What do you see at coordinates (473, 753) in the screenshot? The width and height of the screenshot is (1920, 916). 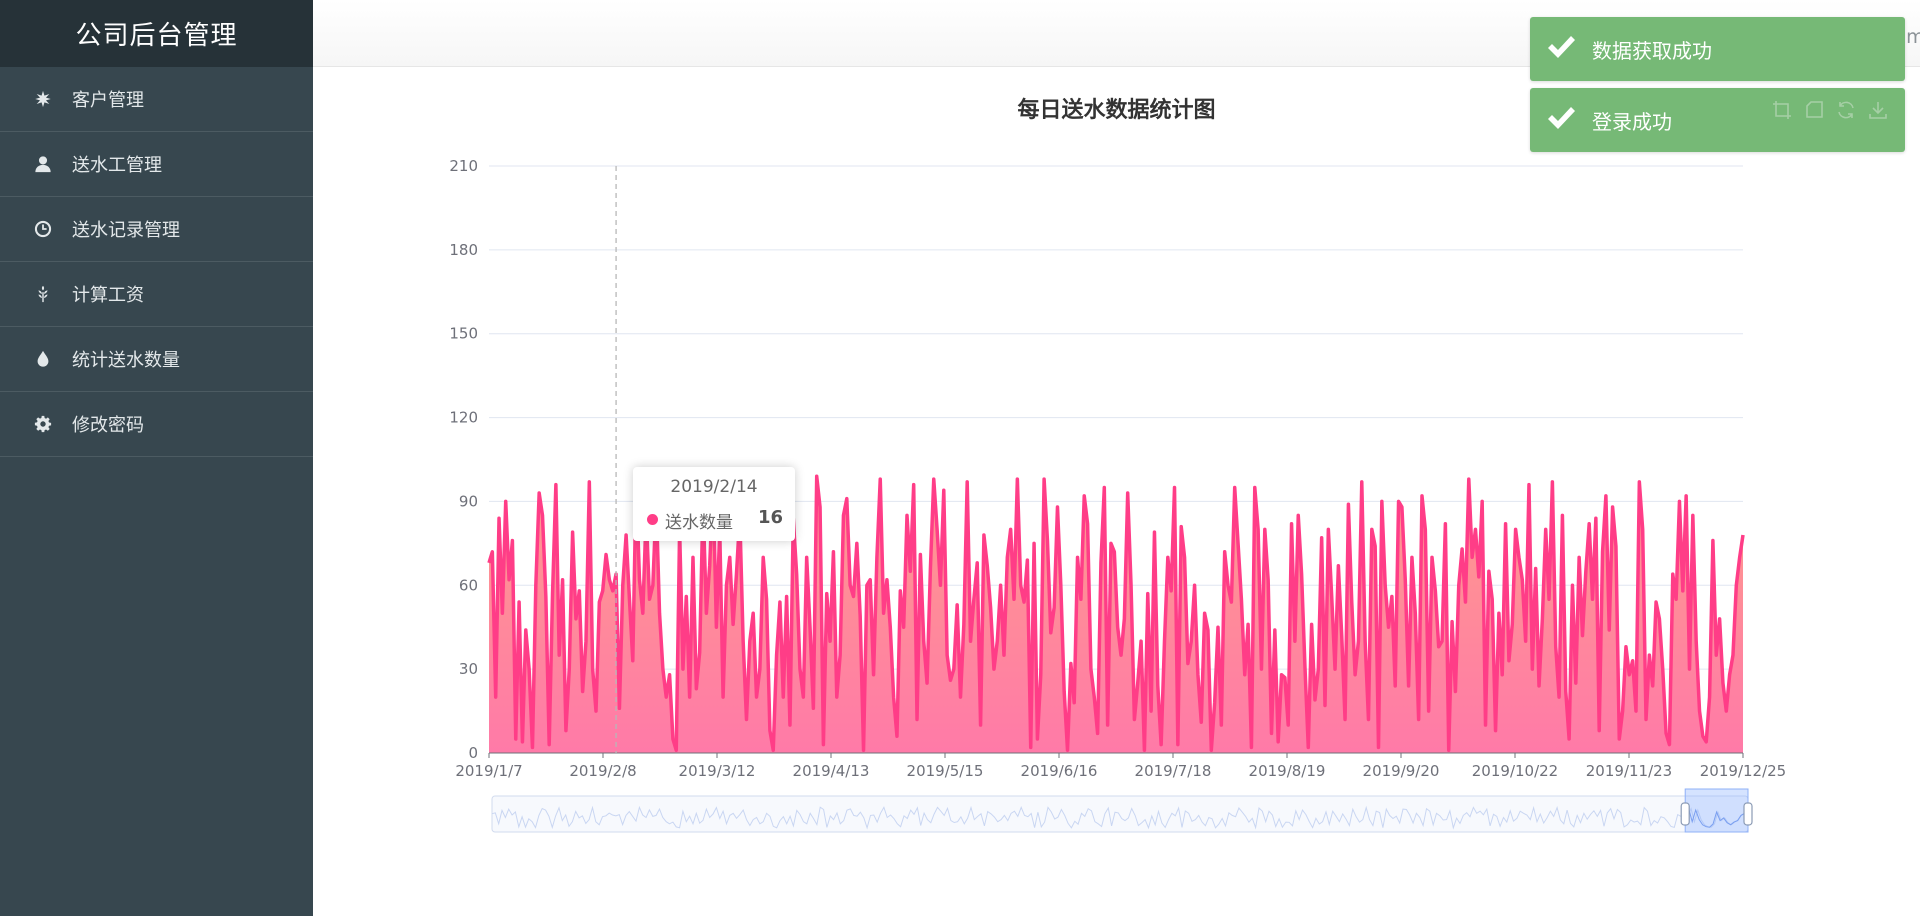 I see `y-tick-label: 0` at bounding box center [473, 753].